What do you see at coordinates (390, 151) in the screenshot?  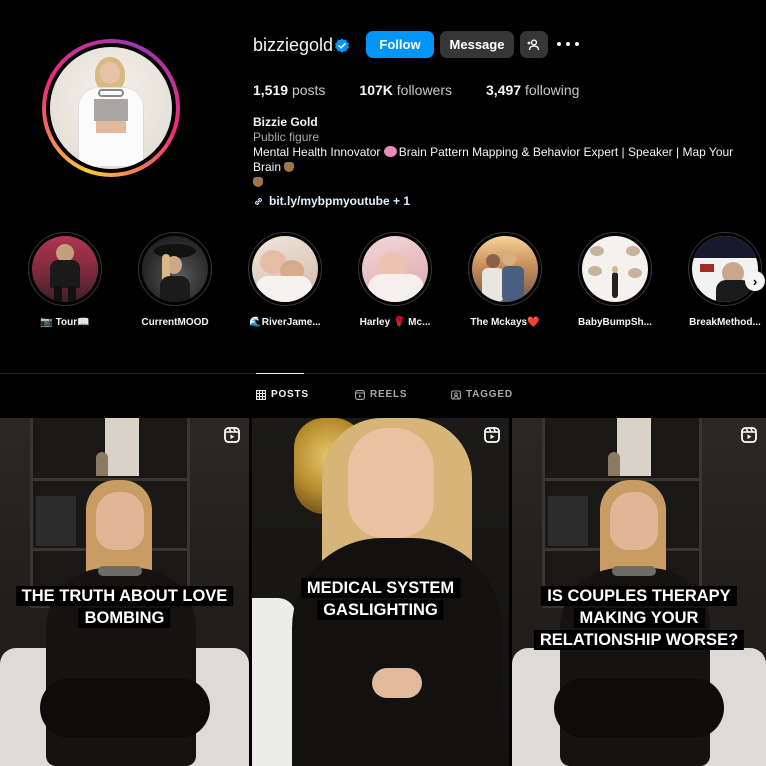 I see `brain-emoji-icon` at bounding box center [390, 151].